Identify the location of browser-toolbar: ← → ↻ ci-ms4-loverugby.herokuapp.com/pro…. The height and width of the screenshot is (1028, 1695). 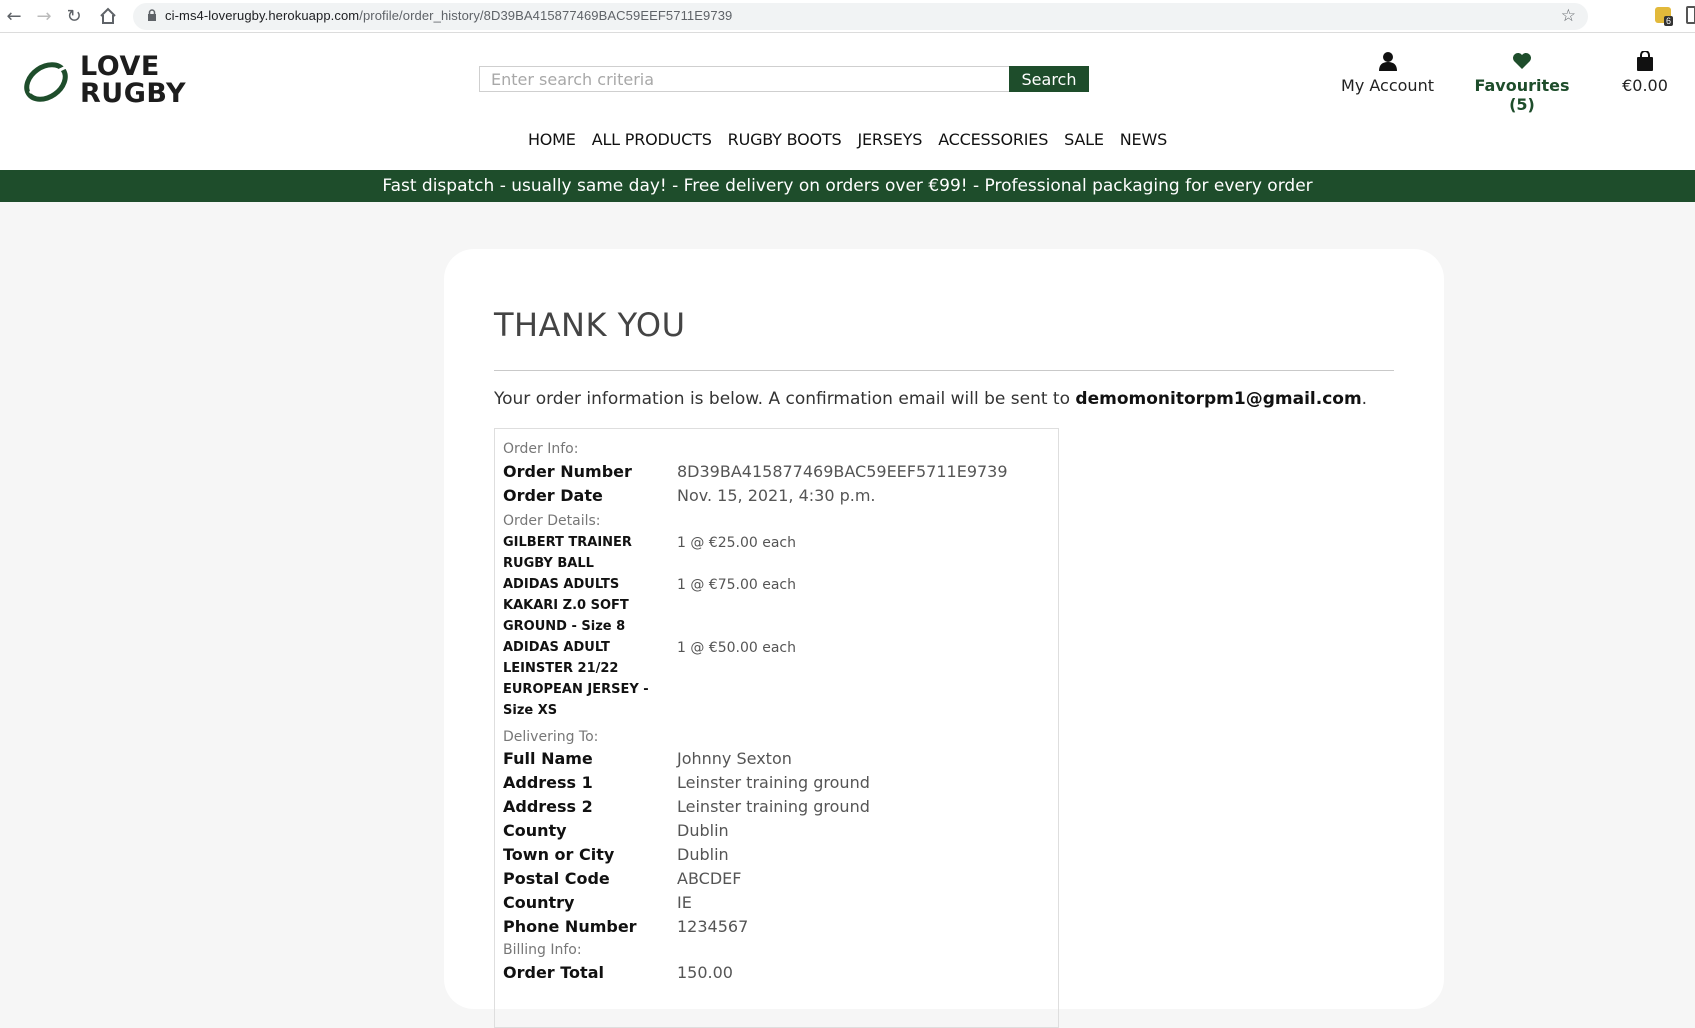
(847, 16).